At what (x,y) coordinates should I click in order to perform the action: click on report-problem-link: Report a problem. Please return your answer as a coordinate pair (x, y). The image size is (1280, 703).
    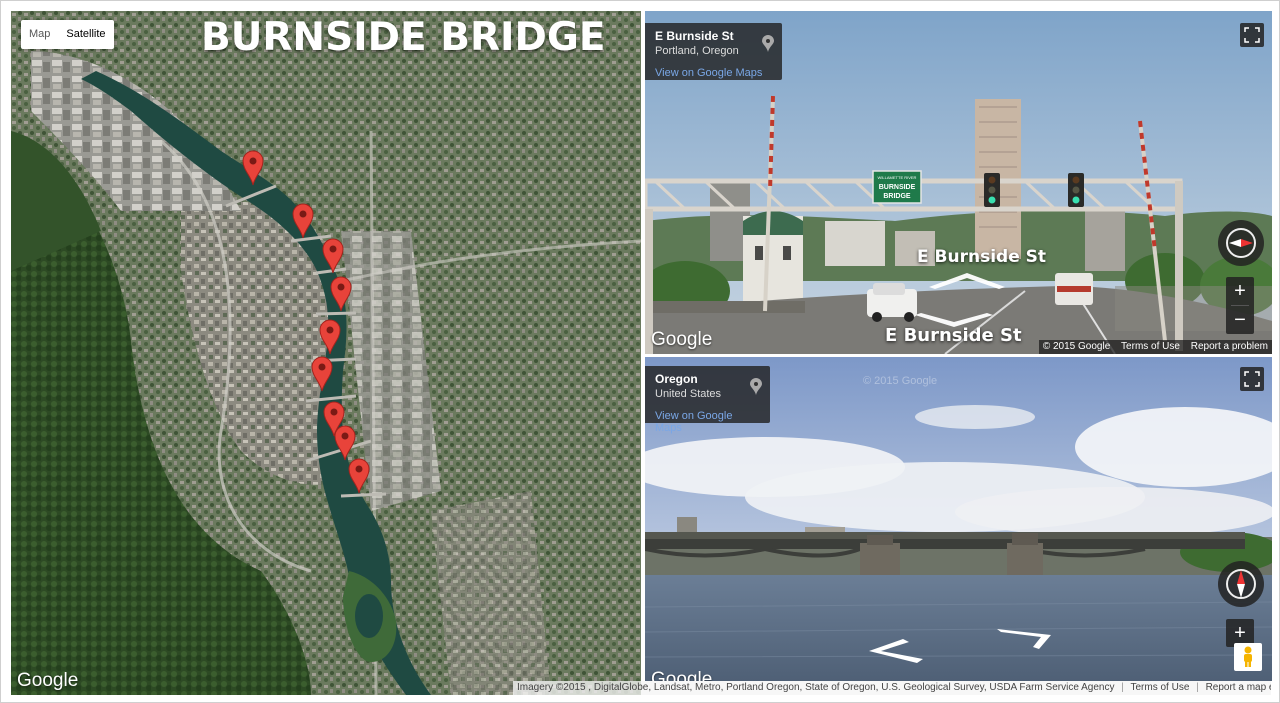
    Looking at the image, I should click on (1229, 346).